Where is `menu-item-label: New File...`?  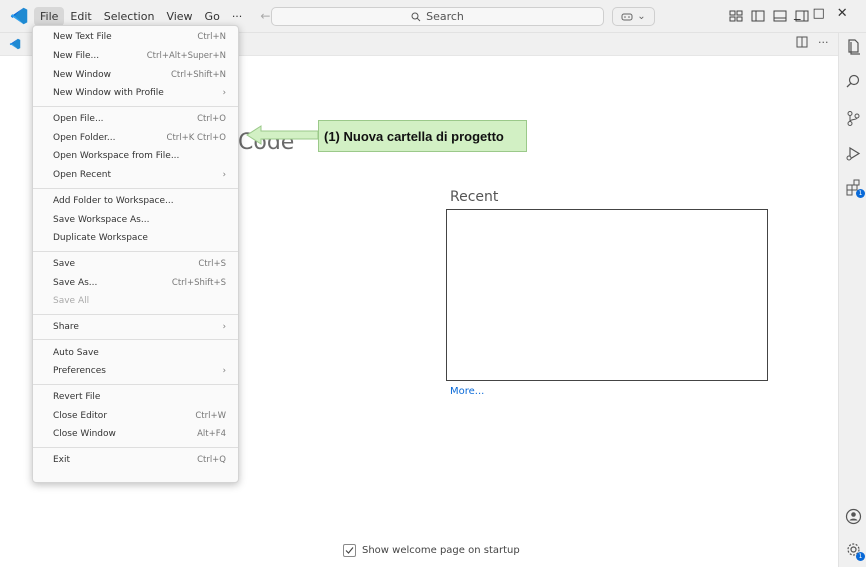
menu-item-label: New File... is located at coordinates (76, 56).